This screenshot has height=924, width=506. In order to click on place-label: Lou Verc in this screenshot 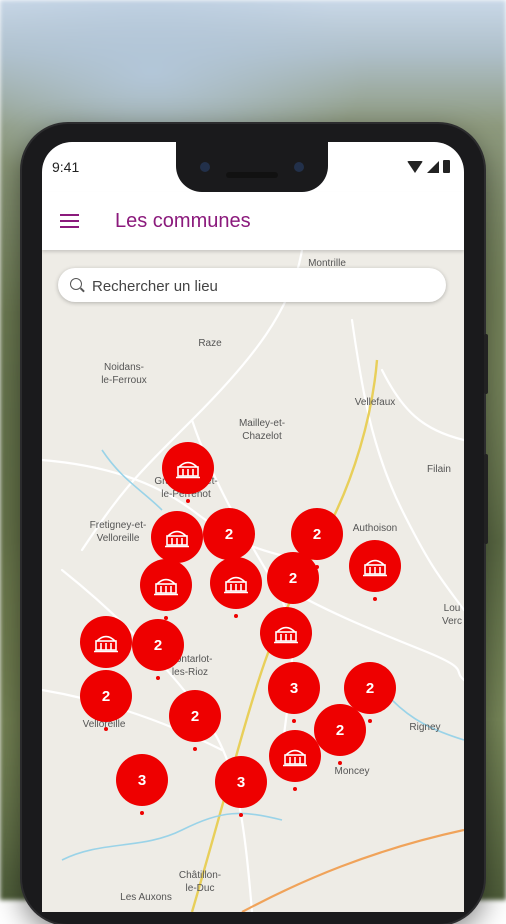, I will do `click(452, 615)`.